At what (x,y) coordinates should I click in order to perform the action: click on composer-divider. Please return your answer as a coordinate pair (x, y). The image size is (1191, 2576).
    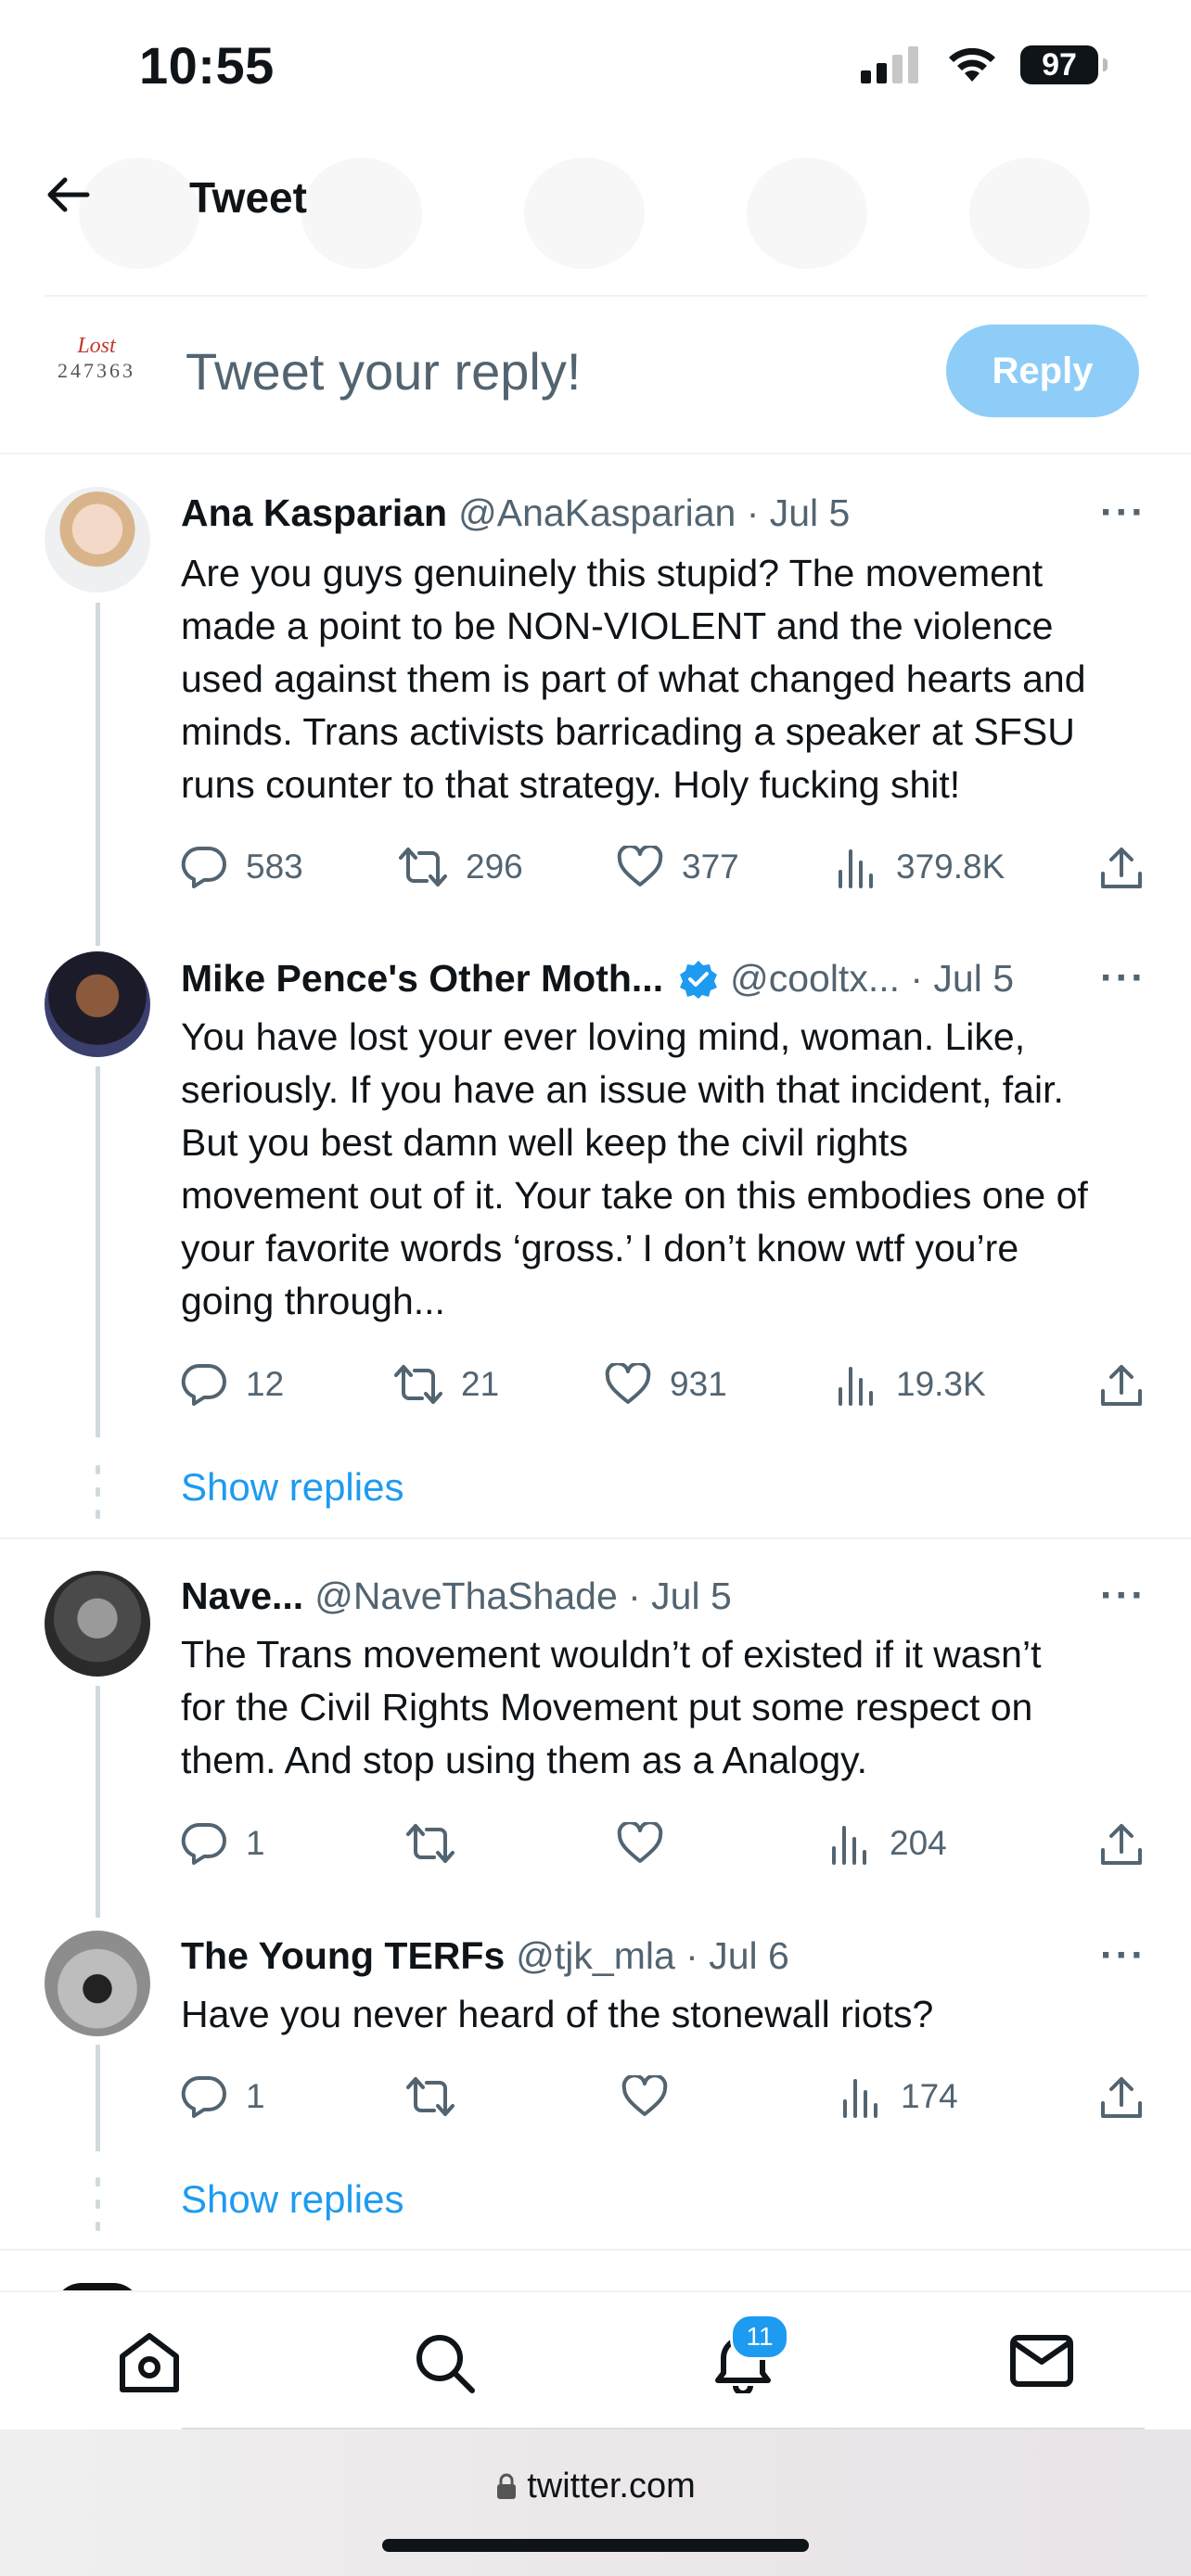
    Looking at the image, I should click on (595, 453).